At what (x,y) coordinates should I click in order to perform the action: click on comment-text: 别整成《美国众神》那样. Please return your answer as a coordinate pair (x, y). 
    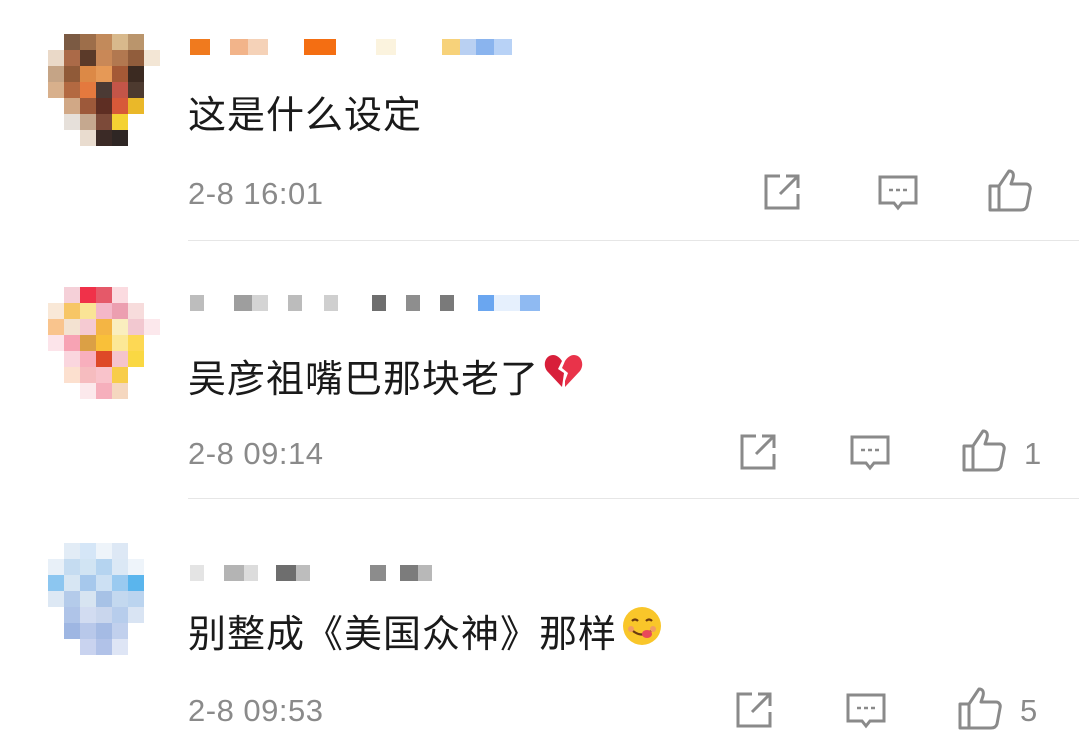
    Looking at the image, I should click on (425, 630).